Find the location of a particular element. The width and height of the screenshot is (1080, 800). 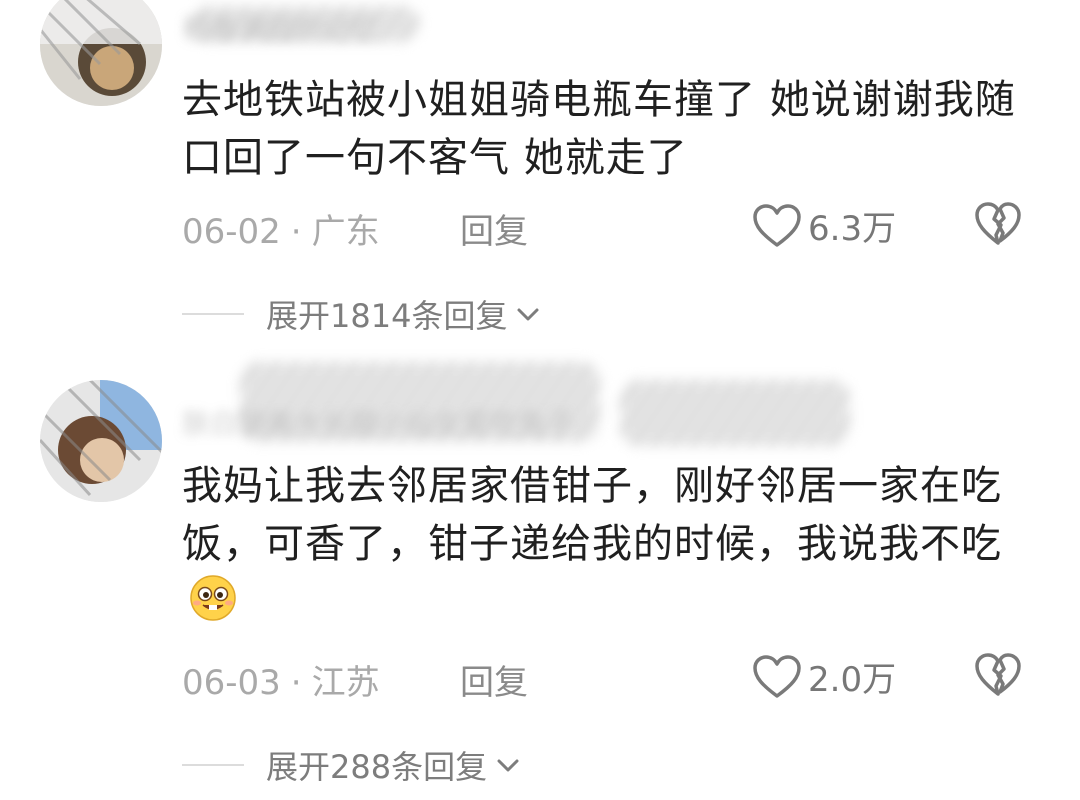

comment-body: 去地铁站被小姐姐骑电瓶车撞了 她说谢谢我随口回了一句不客气 她就走了 is located at coordinates (599, 129).